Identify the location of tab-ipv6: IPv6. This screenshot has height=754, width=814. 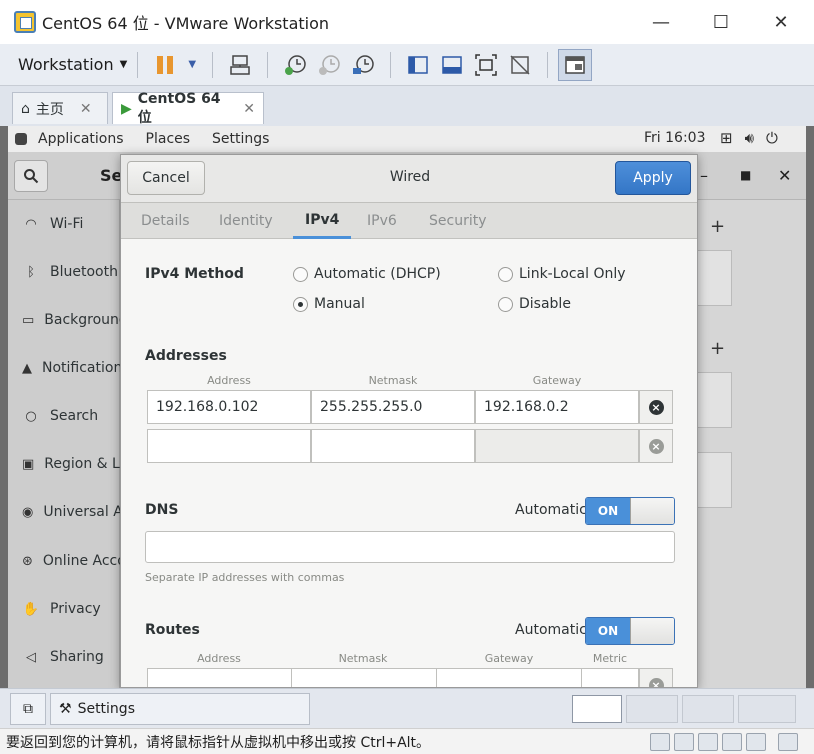
(382, 221).